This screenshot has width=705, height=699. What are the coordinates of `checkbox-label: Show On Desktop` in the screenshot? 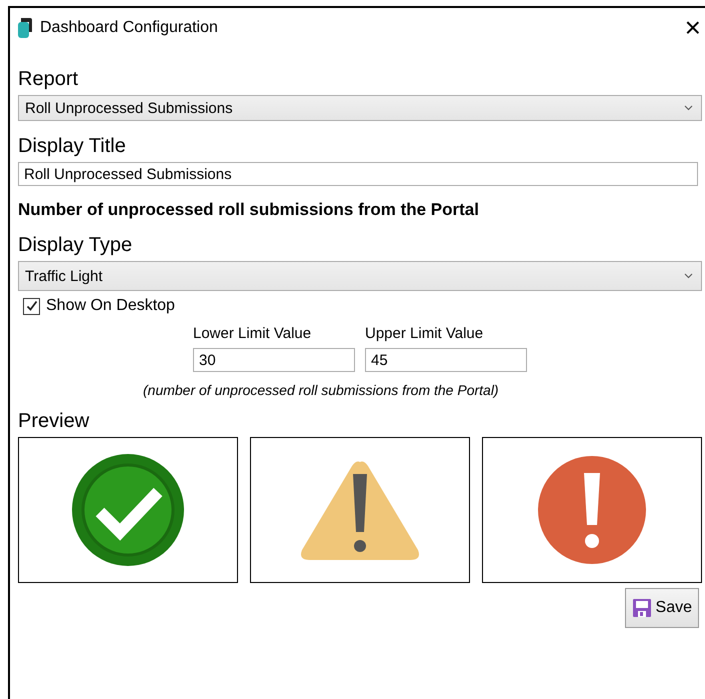 It's located at (110, 306).